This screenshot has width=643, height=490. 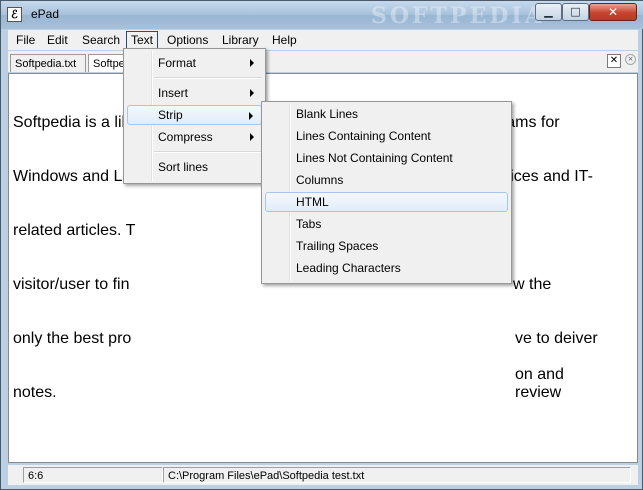 I want to click on minimize-icon: ▁, so click(x=548, y=11).